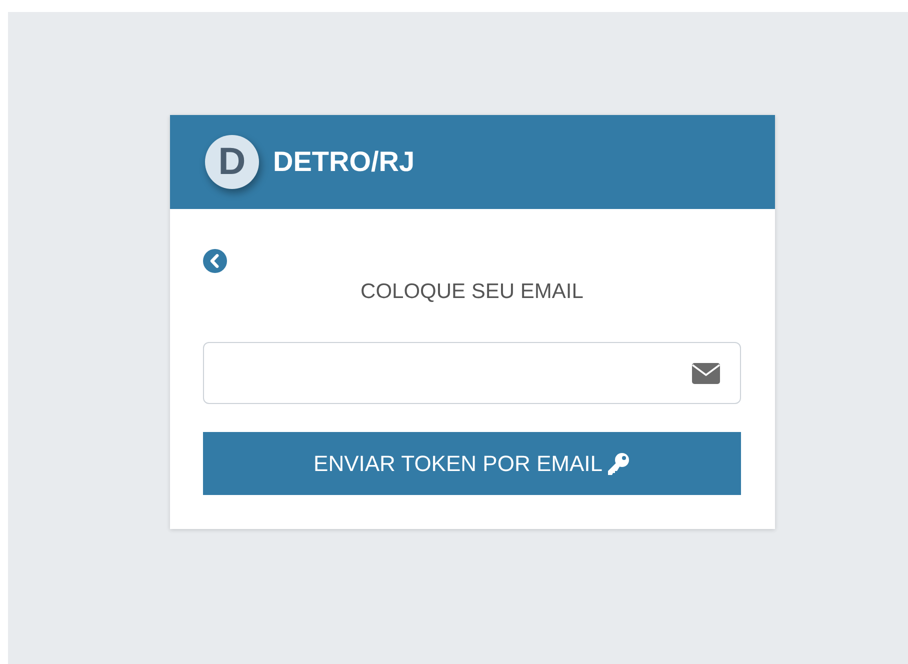  What do you see at coordinates (472, 463) in the screenshot?
I see `send-token-button: ENVIAR TOKEN POR EMAIL` at bounding box center [472, 463].